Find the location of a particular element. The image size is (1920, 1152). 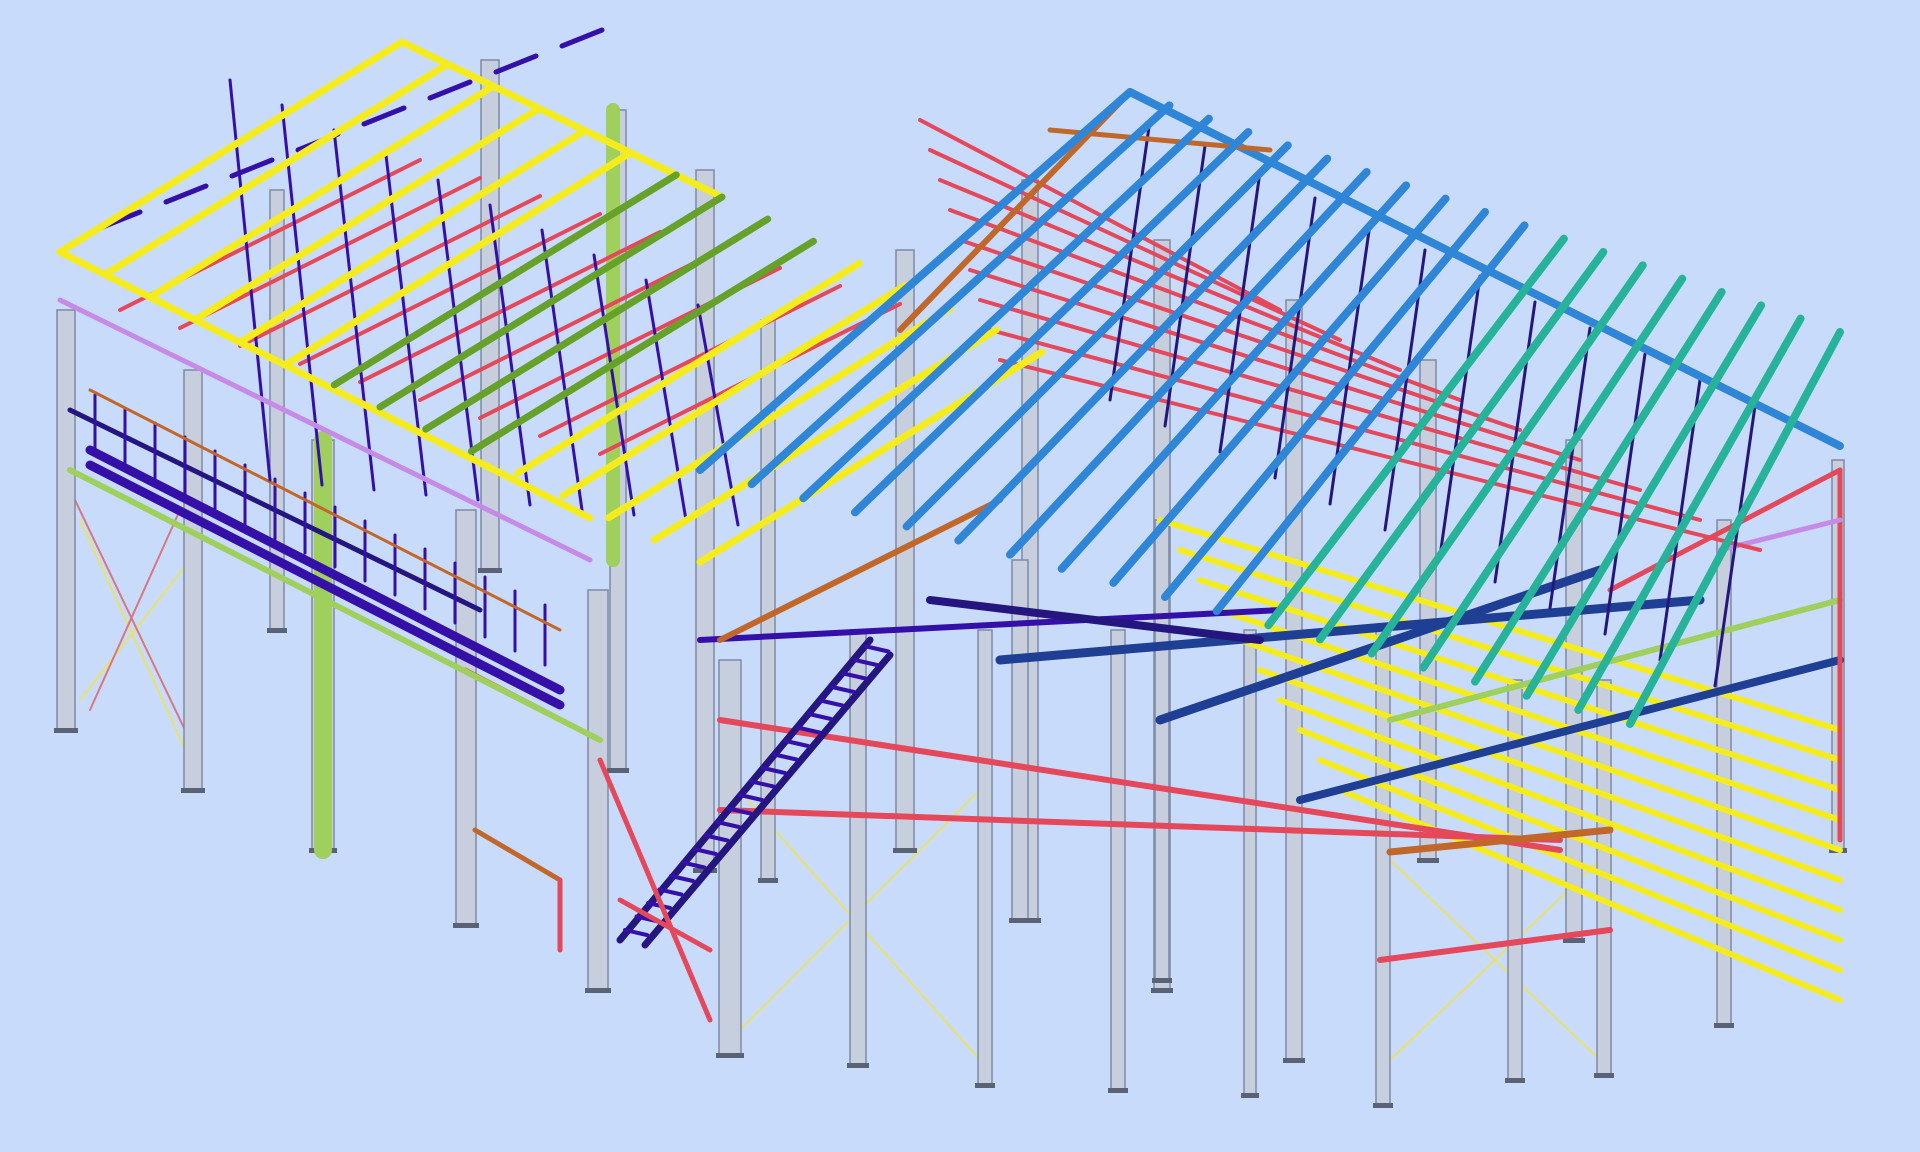

floor-beam is located at coordinates (1495, 945).